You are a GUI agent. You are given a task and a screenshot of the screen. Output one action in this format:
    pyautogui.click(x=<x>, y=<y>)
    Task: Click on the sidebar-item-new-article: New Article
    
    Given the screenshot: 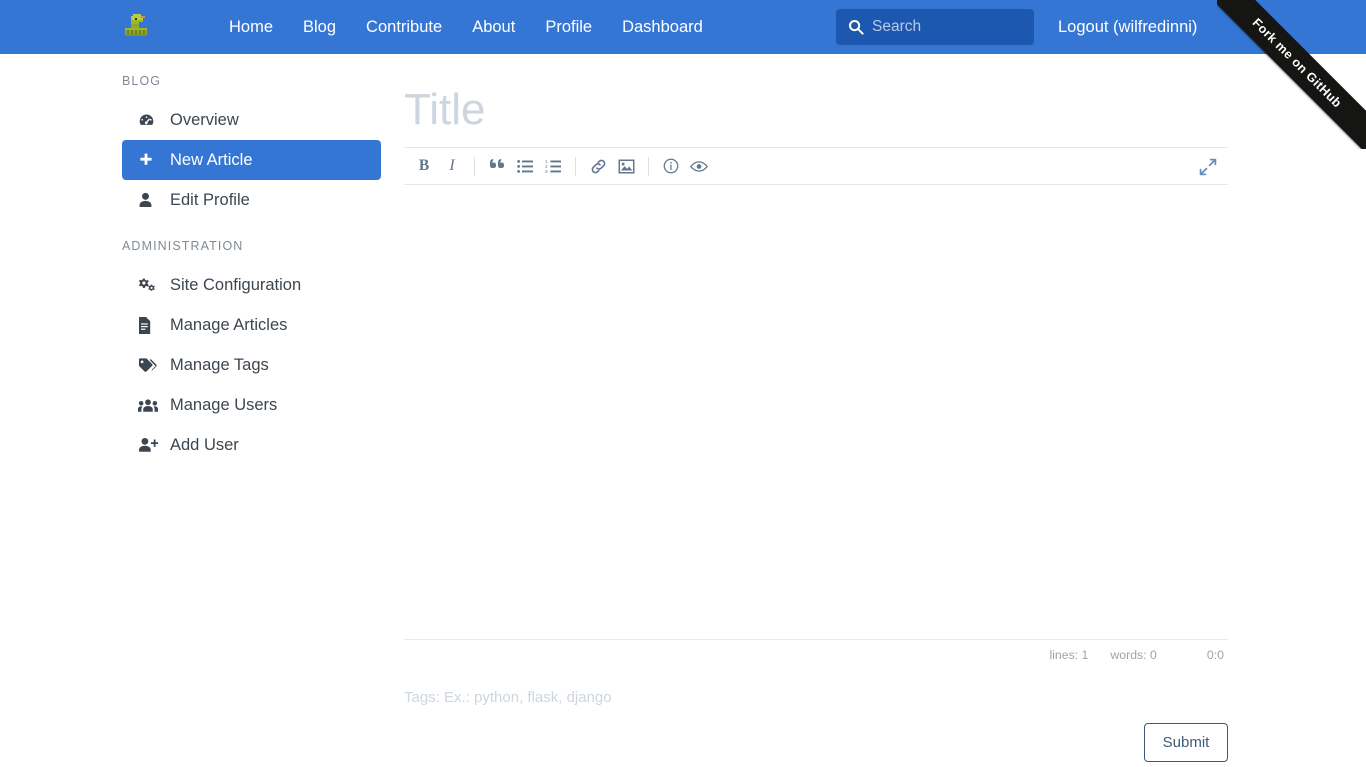 What is the action you would take?
    pyautogui.click(x=251, y=160)
    